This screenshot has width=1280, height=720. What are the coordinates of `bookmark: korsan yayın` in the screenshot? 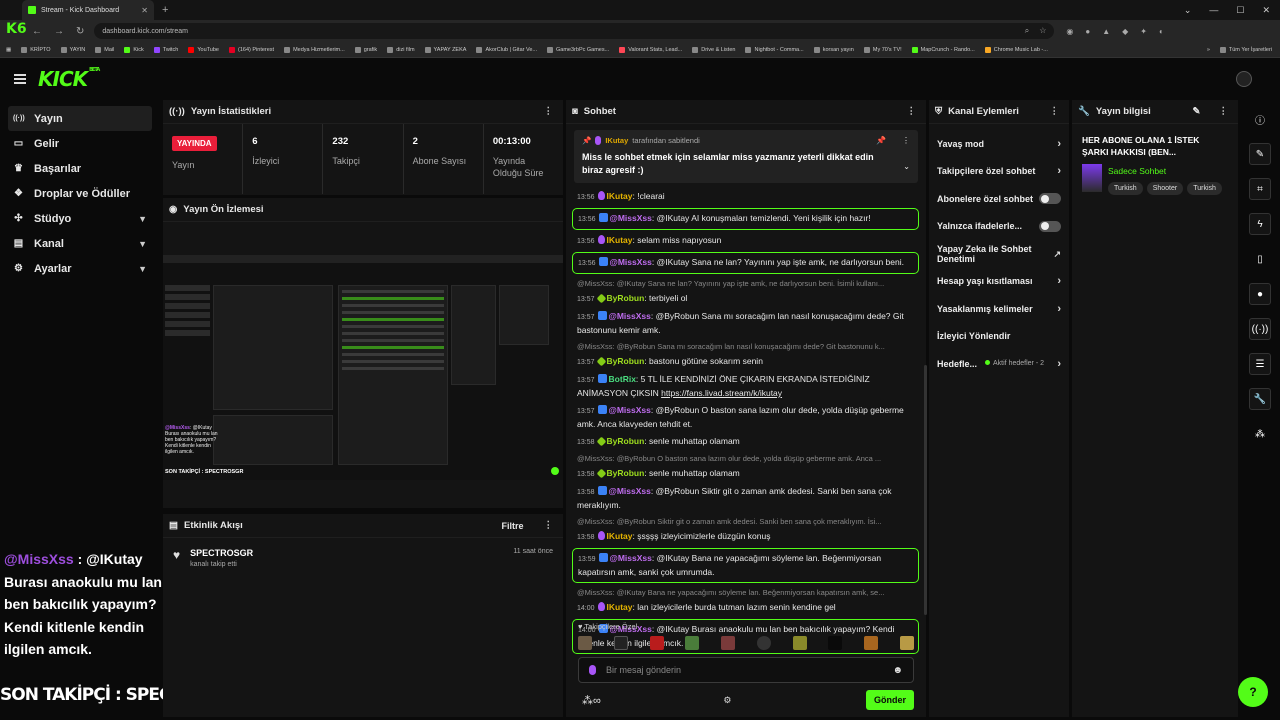 It's located at (833, 49).